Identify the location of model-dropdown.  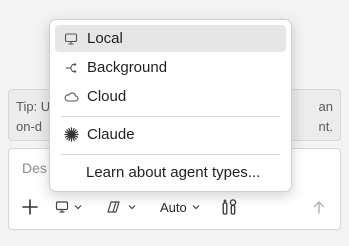
(122, 207).